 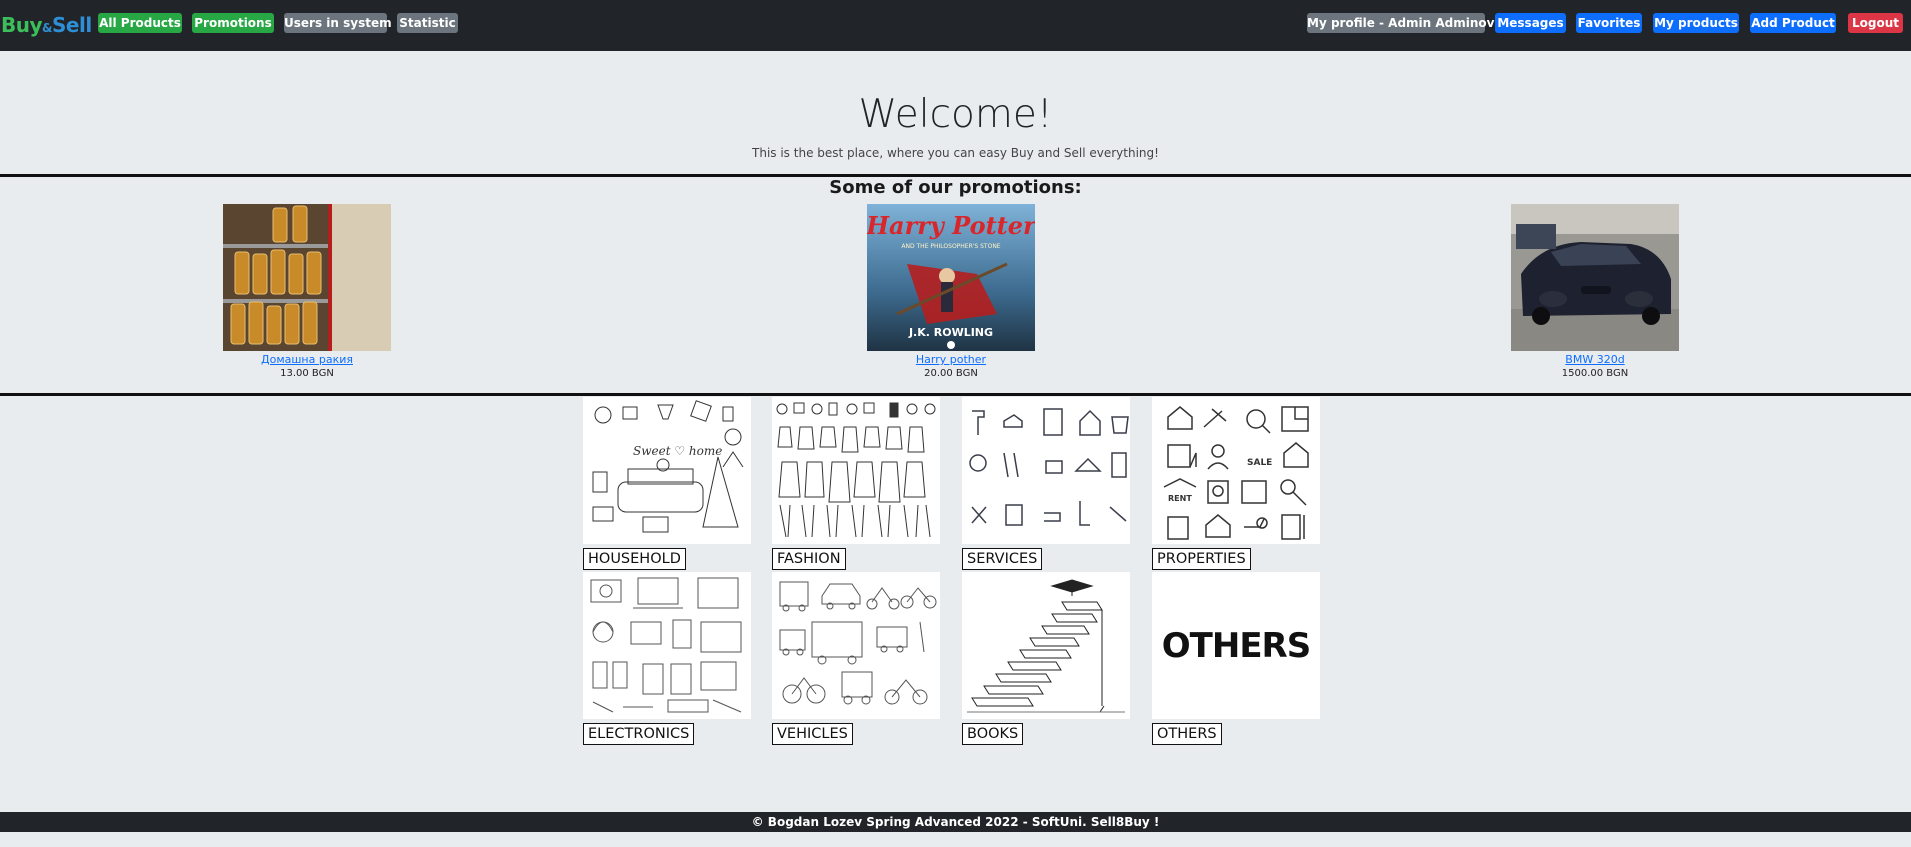 What do you see at coordinates (1236, 470) in the screenshot?
I see `category-properties-image: SALE RENT` at bounding box center [1236, 470].